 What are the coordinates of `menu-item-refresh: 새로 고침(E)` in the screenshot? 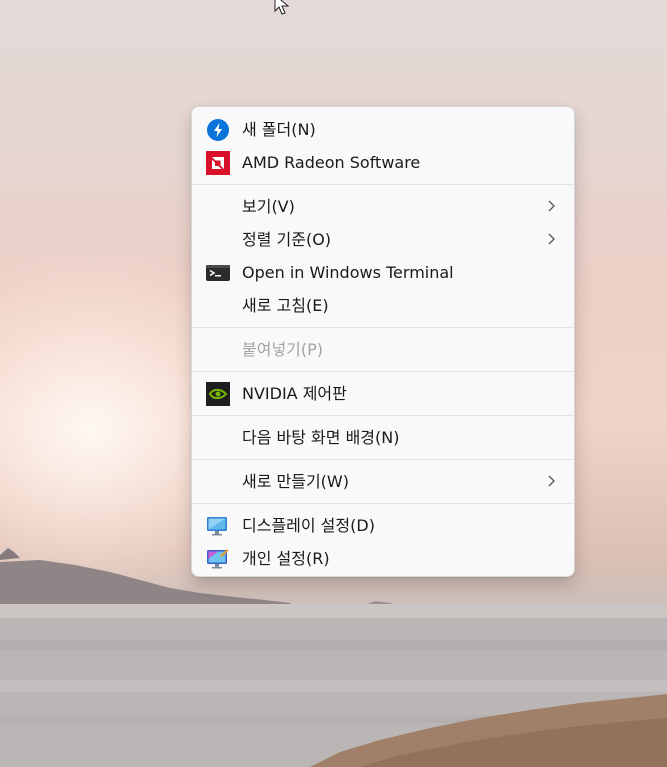 It's located at (383, 305).